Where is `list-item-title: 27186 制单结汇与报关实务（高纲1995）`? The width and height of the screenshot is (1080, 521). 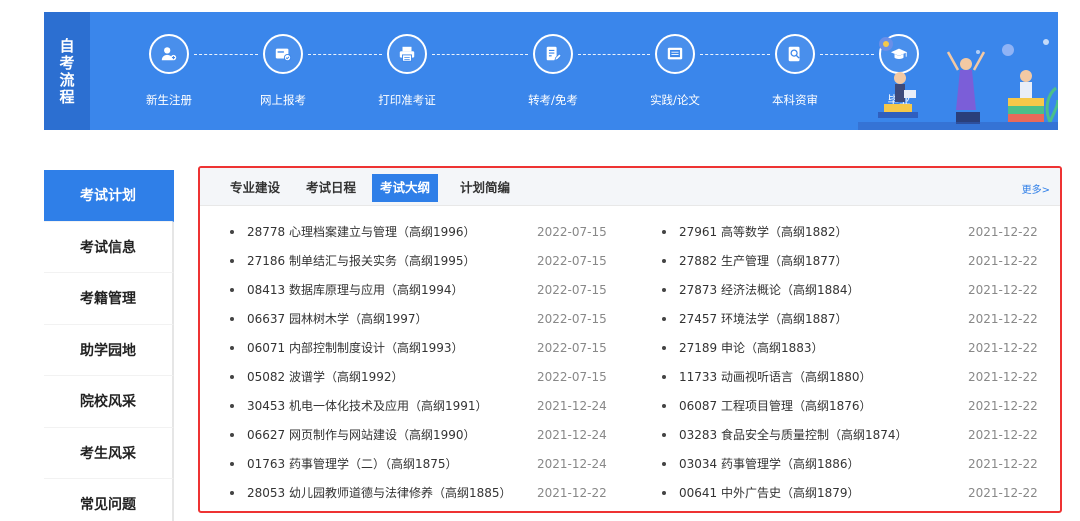 list-item-title: 27186 制单结汇与报关实务（高纲1995） is located at coordinates (361, 261).